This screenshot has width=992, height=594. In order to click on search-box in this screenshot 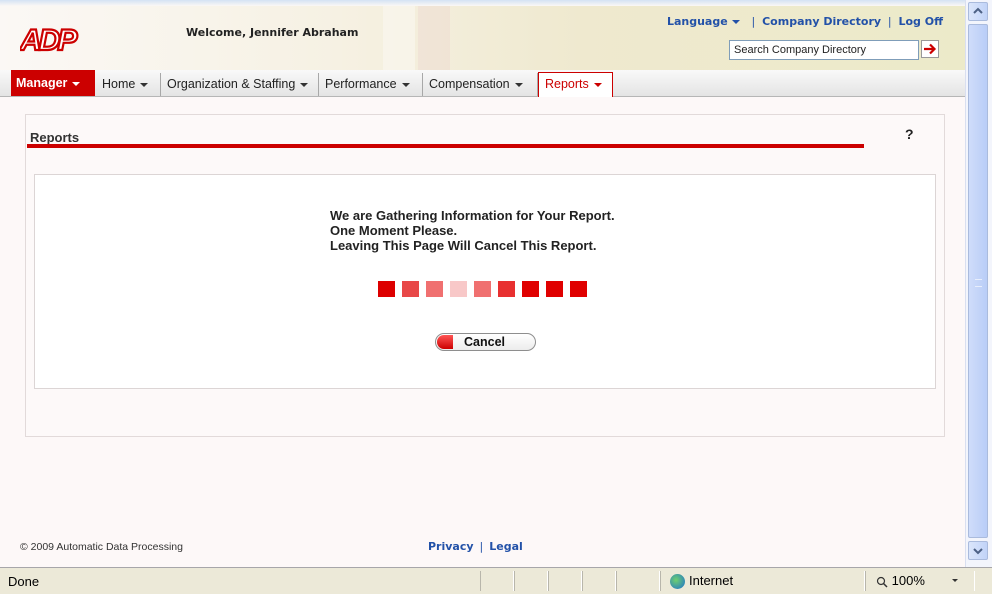, I will do `click(824, 50)`.